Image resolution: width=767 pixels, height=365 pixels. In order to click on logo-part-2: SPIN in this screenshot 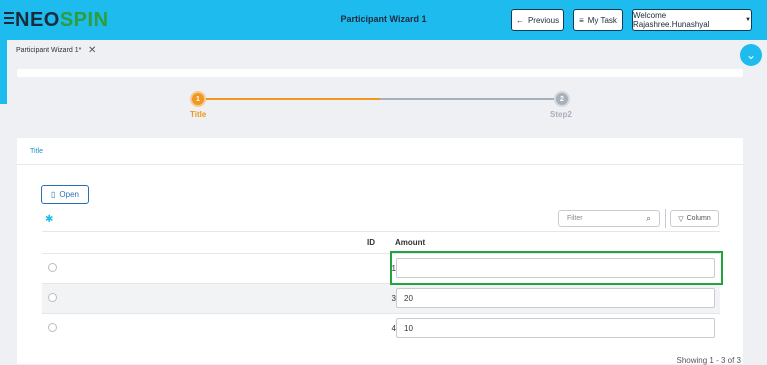, I will do `click(84, 20)`.